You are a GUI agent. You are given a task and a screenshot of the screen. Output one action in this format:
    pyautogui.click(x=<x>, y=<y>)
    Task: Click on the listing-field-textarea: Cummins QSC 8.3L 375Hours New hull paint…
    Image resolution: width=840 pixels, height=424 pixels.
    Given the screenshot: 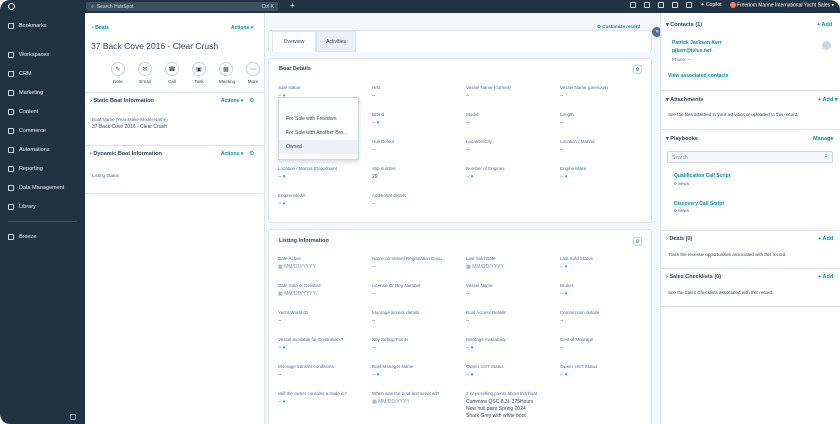 What is the action you would take?
    pyautogui.click(x=499, y=409)
    